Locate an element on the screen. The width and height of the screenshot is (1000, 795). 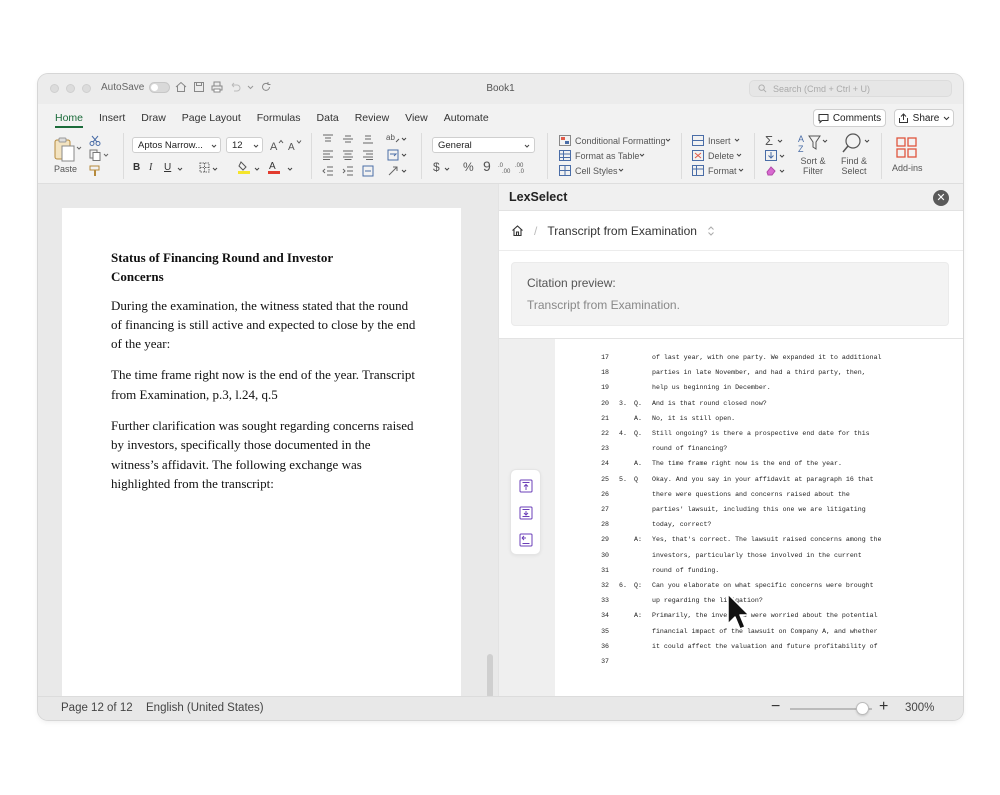
sort-filter-icon: AZ is located at coordinates (810, 143).